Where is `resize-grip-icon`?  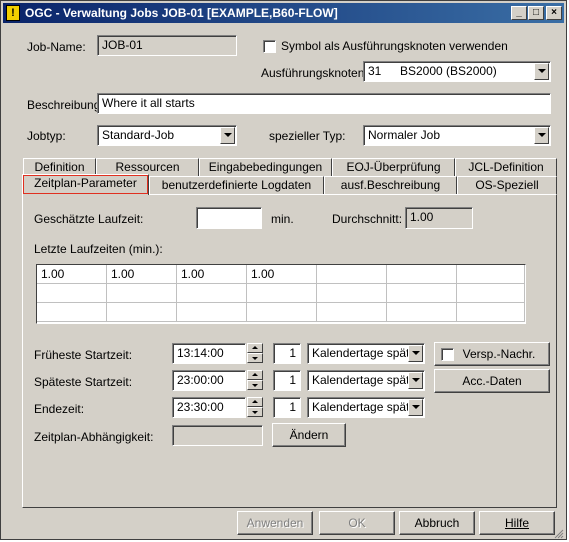
resize-grip-icon is located at coordinates (559, 533).